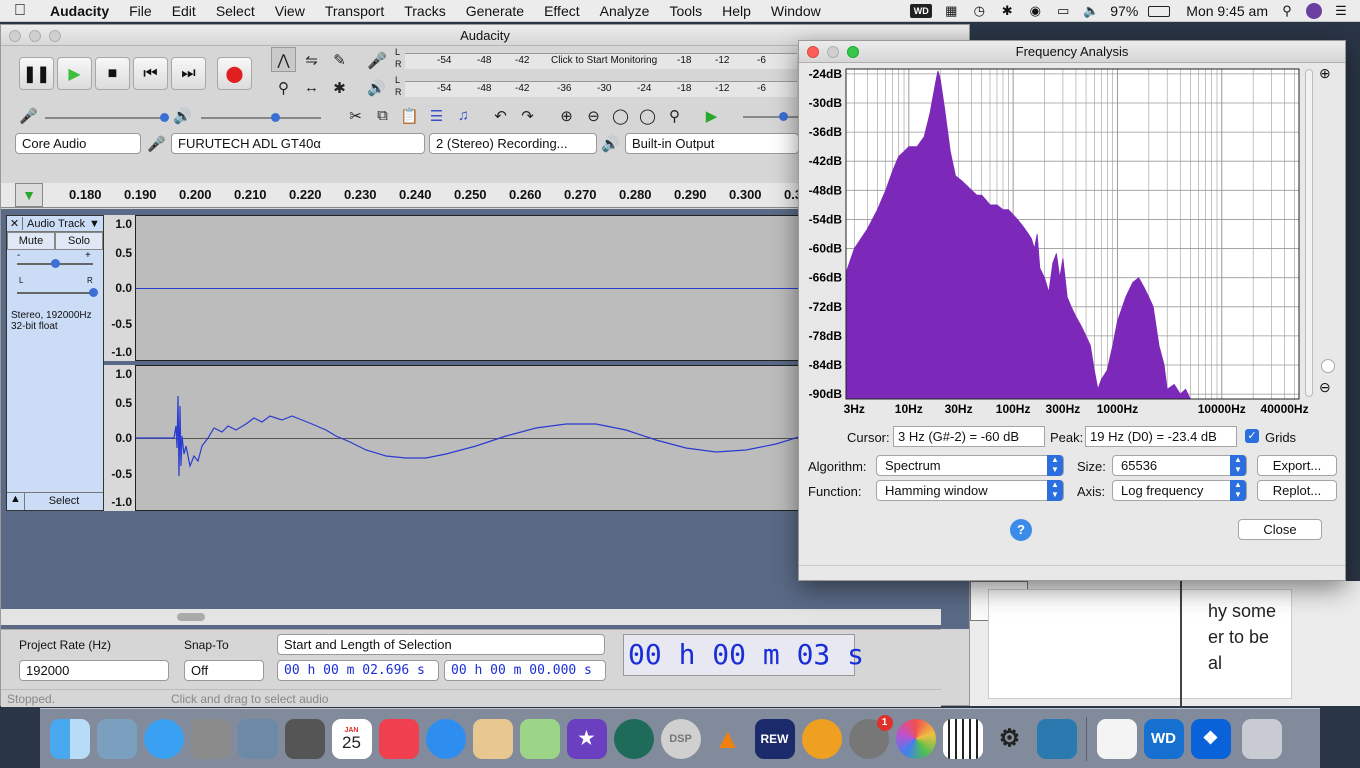 This screenshot has width=1360, height=768. Describe the element at coordinates (1021, 530) in the screenshot. I see `help-icon: ?` at that location.